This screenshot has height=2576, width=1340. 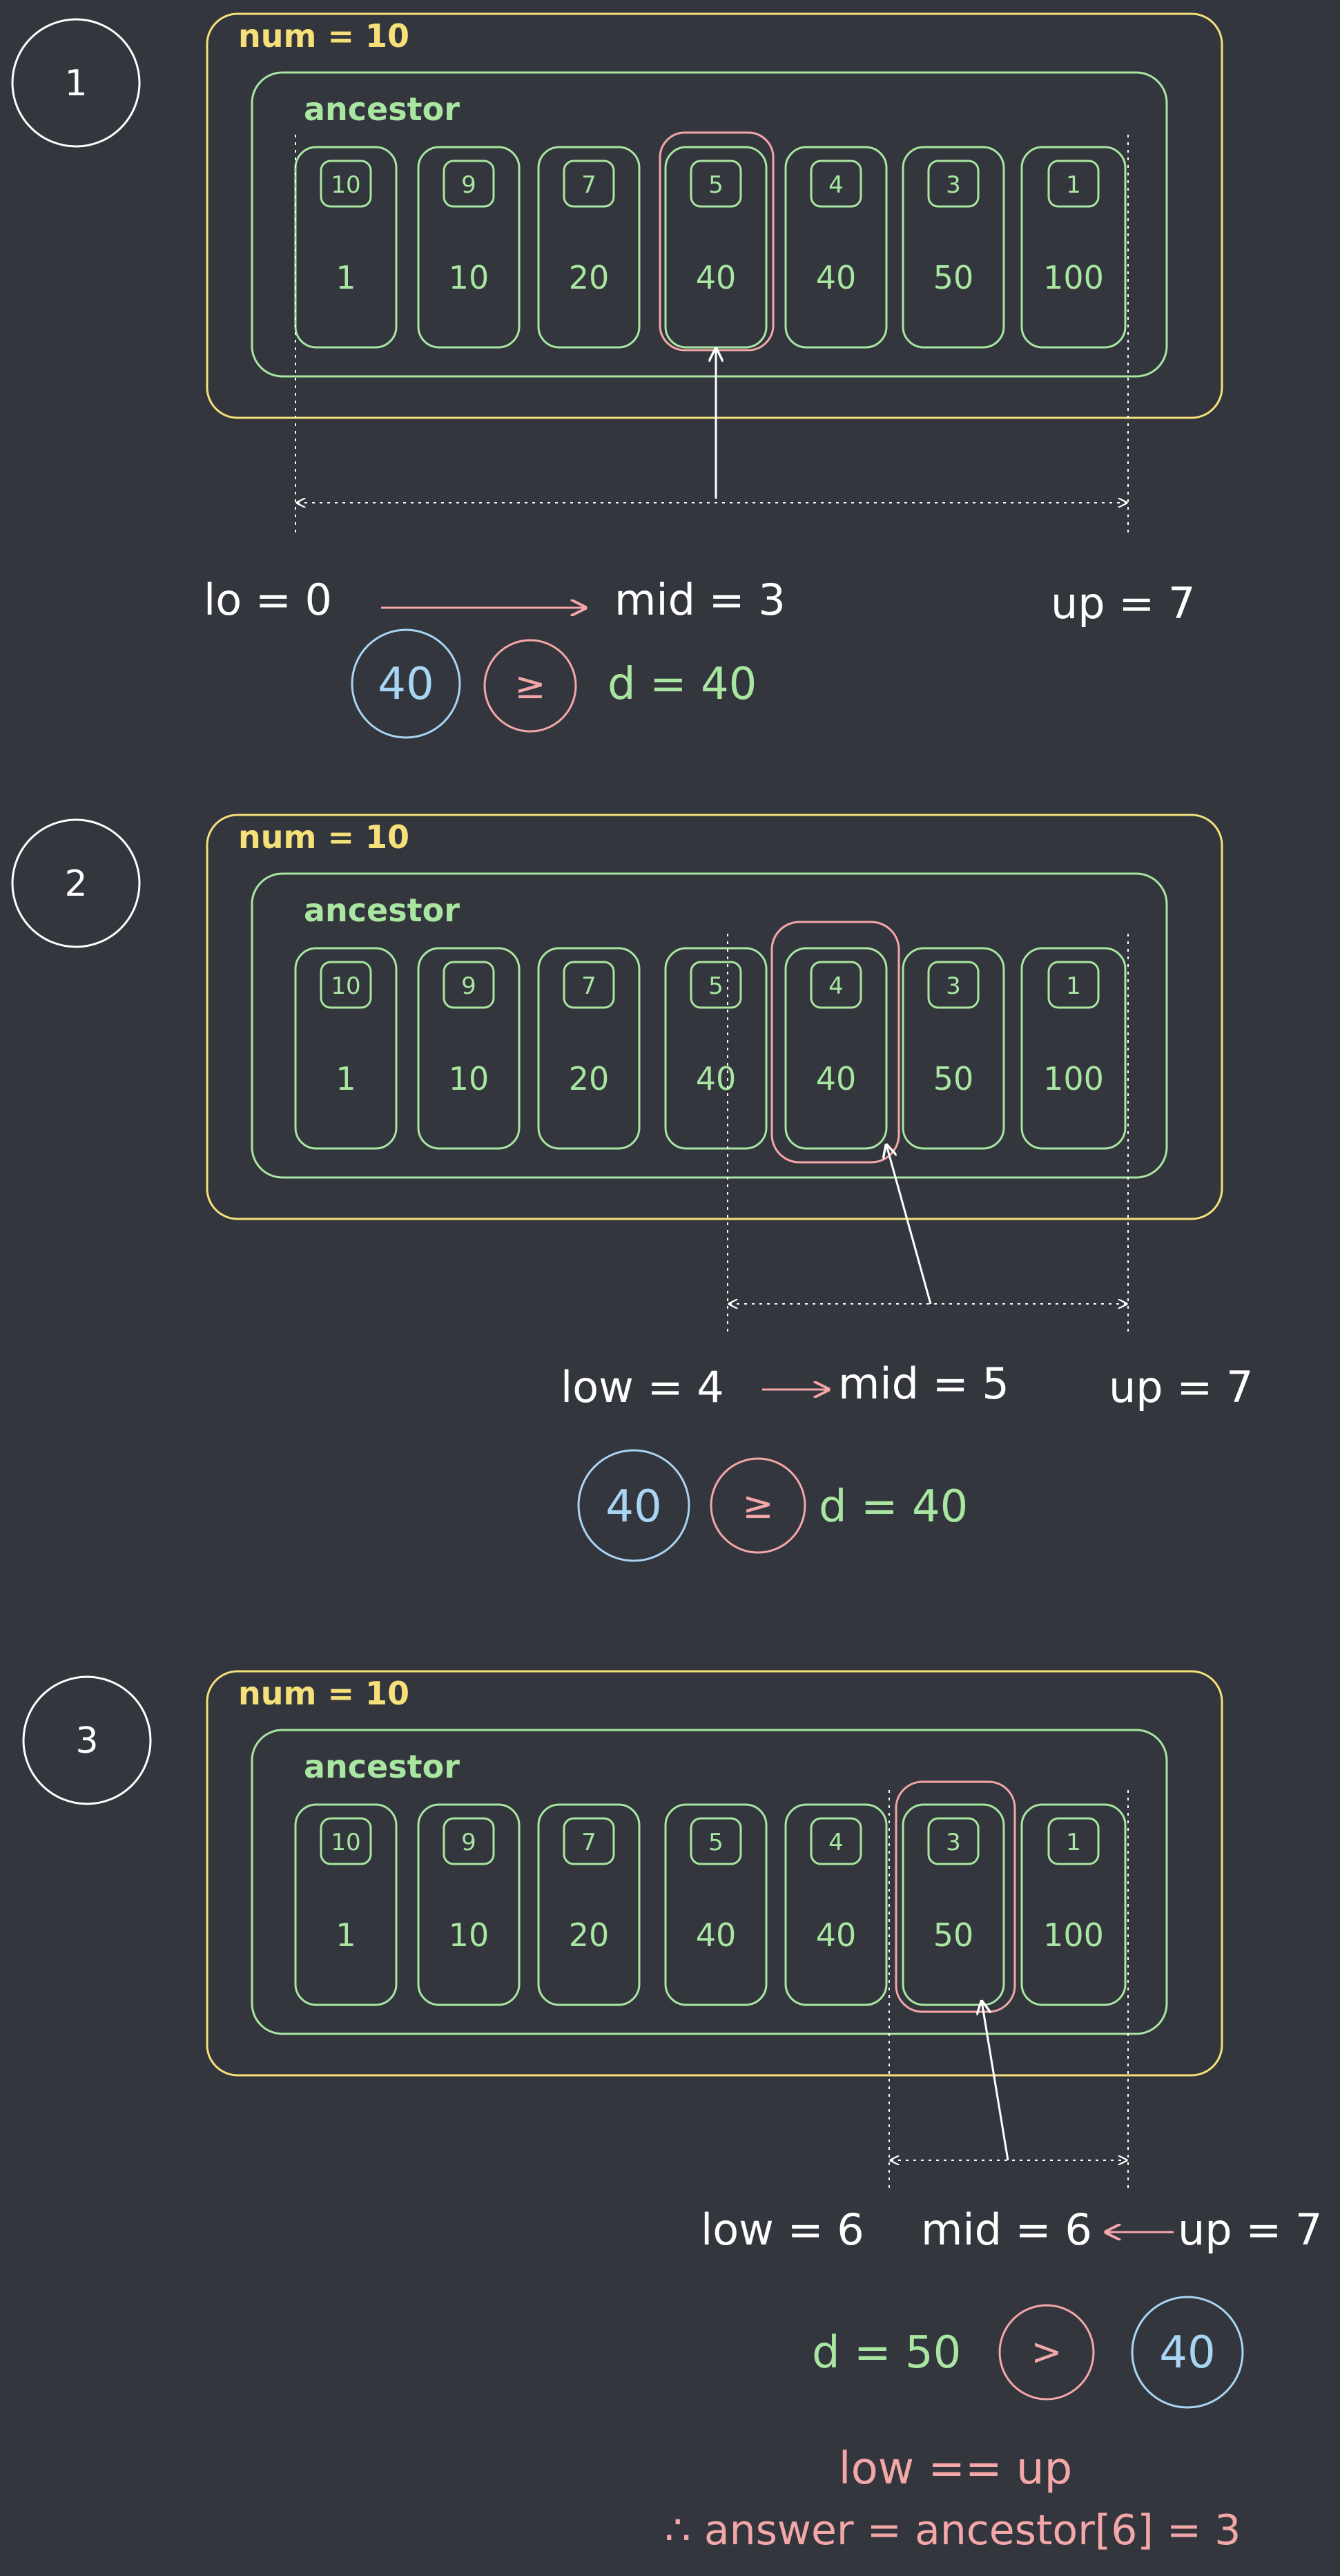 I want to click on lo-text: low = 6, so click(x=782, y=2229).